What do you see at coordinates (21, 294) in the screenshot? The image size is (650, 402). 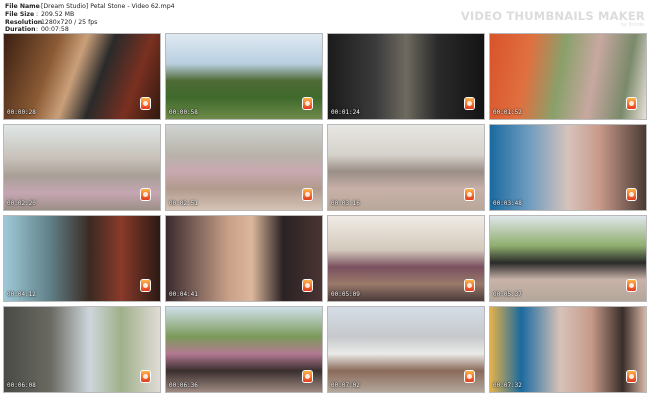 I see `thumbnail-timestamp: 00:04:12` at bounding box center [21, 294].